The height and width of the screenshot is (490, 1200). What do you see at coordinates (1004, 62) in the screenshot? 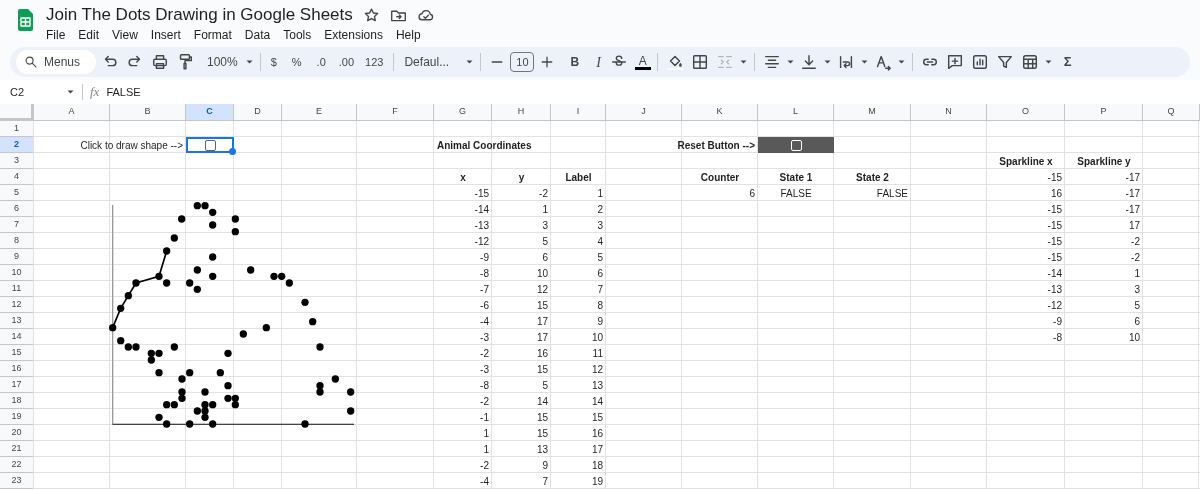
I see `filter-icon` at bounding box center [1004, 62].